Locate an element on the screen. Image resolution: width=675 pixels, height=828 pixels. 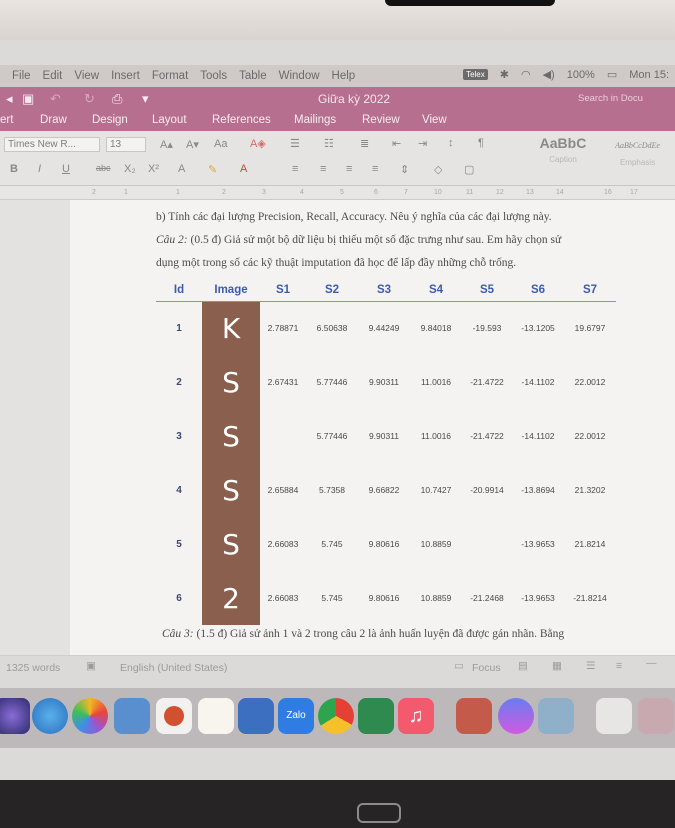
highlight-icon: ✎ is located at coordinates (212, 169).